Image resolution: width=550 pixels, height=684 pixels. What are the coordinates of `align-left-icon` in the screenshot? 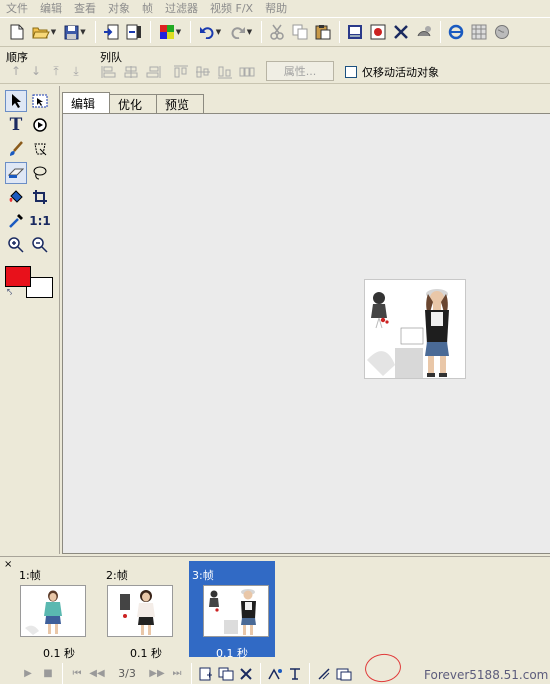 It's located at (109, 72).